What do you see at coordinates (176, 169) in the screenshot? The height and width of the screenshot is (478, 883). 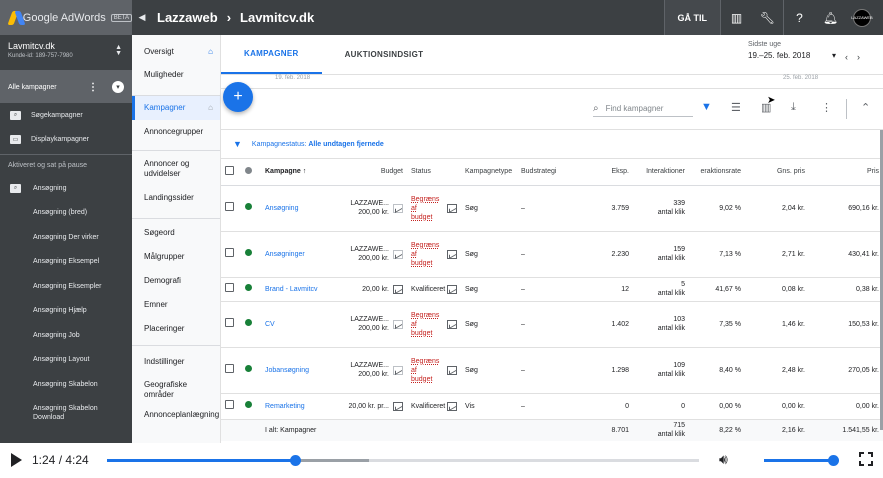 I see `nav-item-ads-extensions: Annoncer og udvidelser` at bounding box center [176, 169].